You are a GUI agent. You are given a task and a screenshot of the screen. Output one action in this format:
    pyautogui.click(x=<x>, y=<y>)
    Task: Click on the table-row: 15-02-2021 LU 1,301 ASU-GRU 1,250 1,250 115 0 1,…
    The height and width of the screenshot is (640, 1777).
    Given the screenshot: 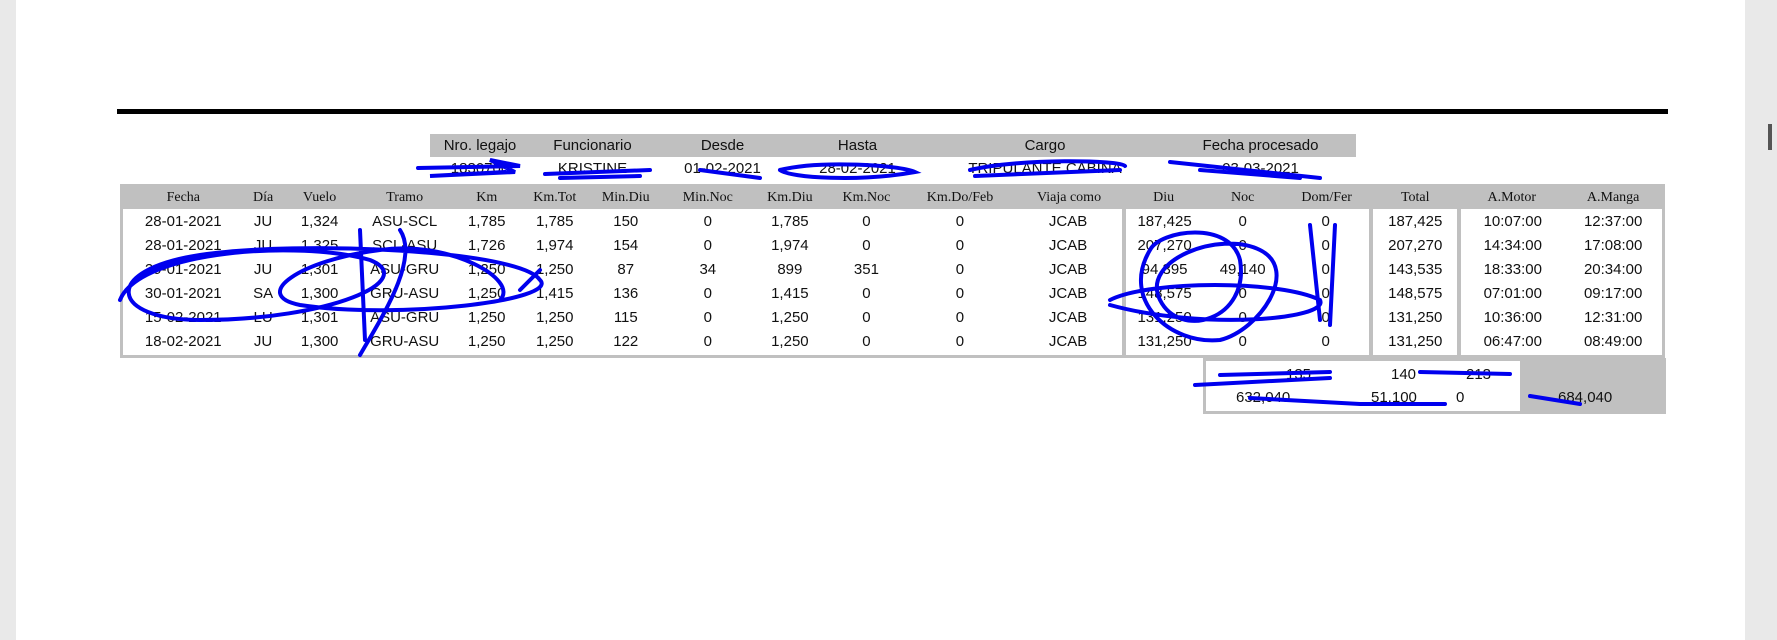 What is the action you would take?
    pyautogui.click(x=893, y=317)
    